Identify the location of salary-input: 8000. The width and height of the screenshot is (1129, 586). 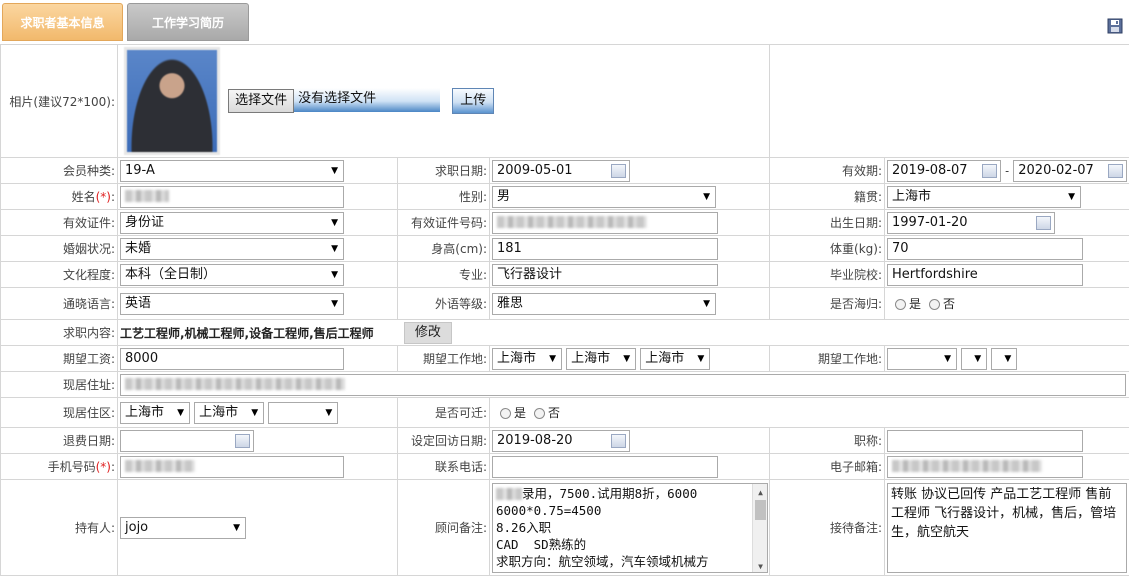
(232, 358).